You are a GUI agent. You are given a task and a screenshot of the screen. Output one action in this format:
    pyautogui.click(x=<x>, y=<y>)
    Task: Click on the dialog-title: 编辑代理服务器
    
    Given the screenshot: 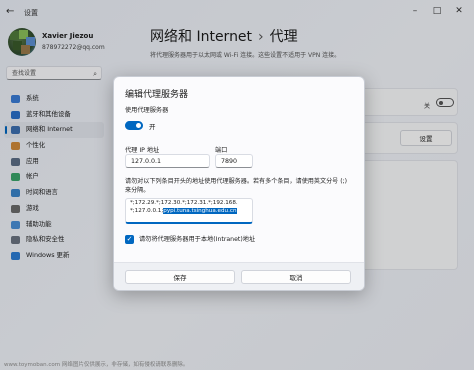 What is the action you would take?
    pyautogui.click(x=157, y=95)
    